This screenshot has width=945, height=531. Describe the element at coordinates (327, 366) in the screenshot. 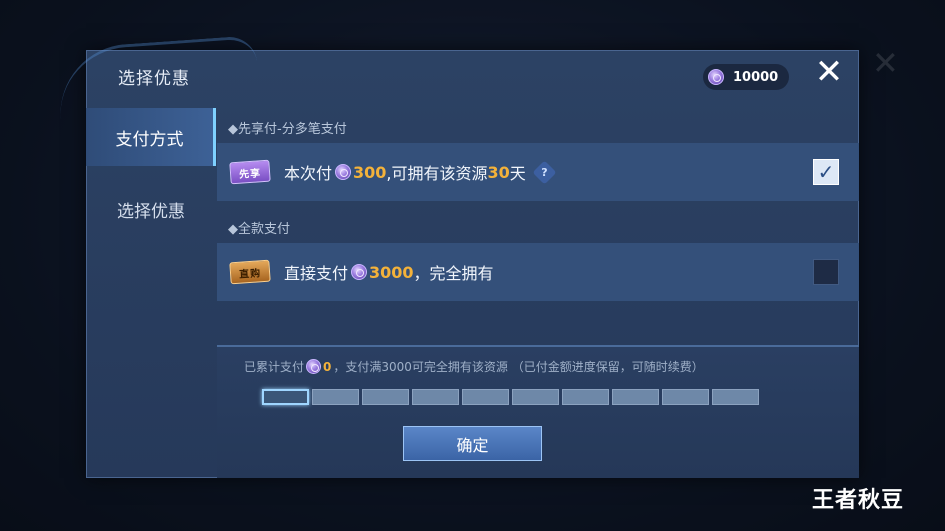

I see `progress-paid: 0` at that location.